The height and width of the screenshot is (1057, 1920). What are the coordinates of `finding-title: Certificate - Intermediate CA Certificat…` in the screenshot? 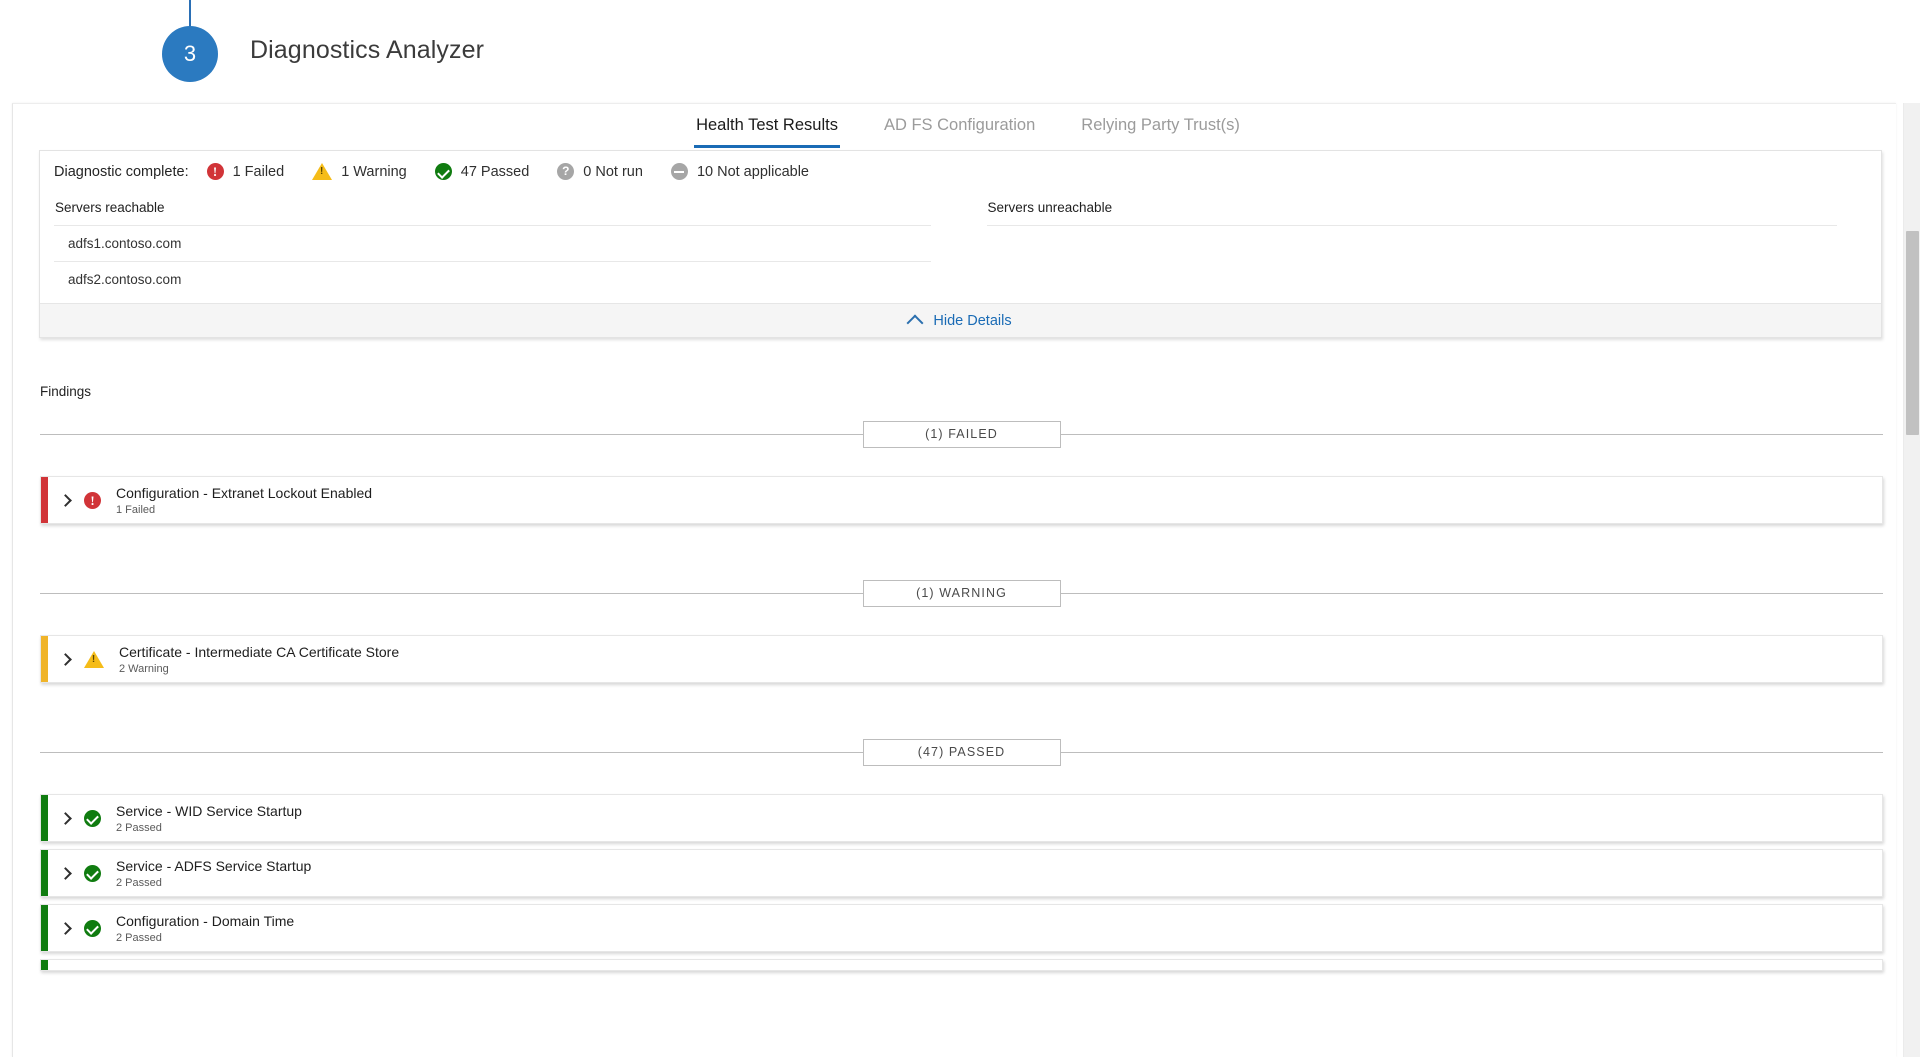 It's located at (259, 651).